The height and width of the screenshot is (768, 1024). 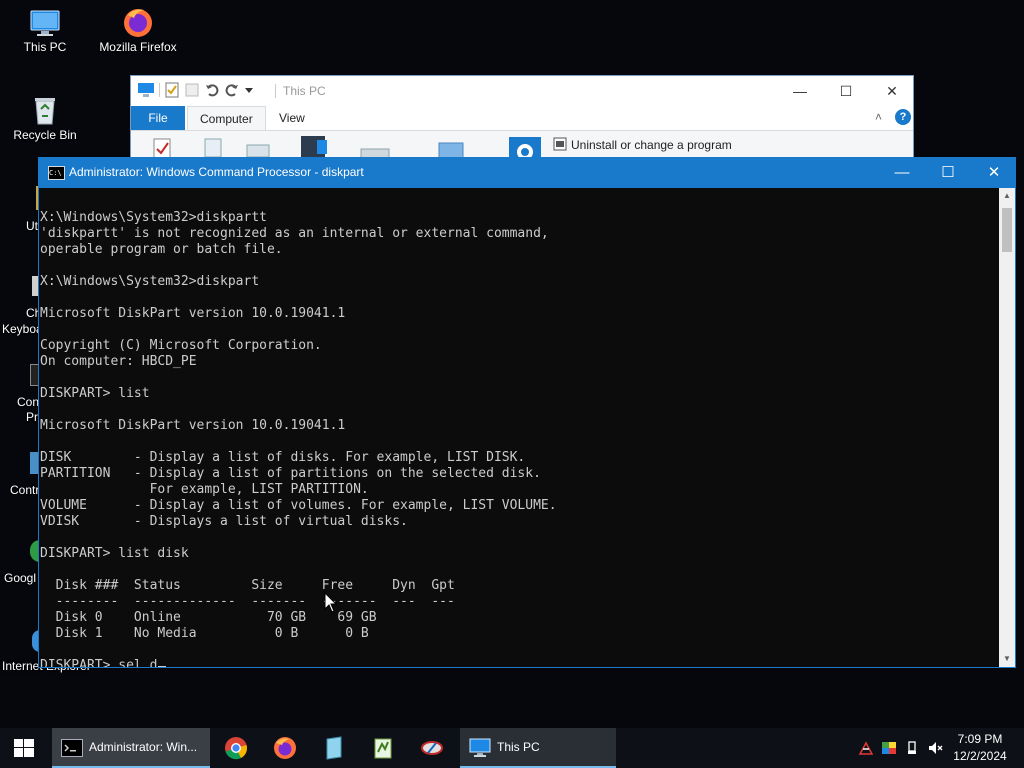 What do you see at coordinates (247, 585) in the screenshot?
I see `console-line: Disk ### Status Size Free Dyn Gpt` at bounding box center [247, 585].